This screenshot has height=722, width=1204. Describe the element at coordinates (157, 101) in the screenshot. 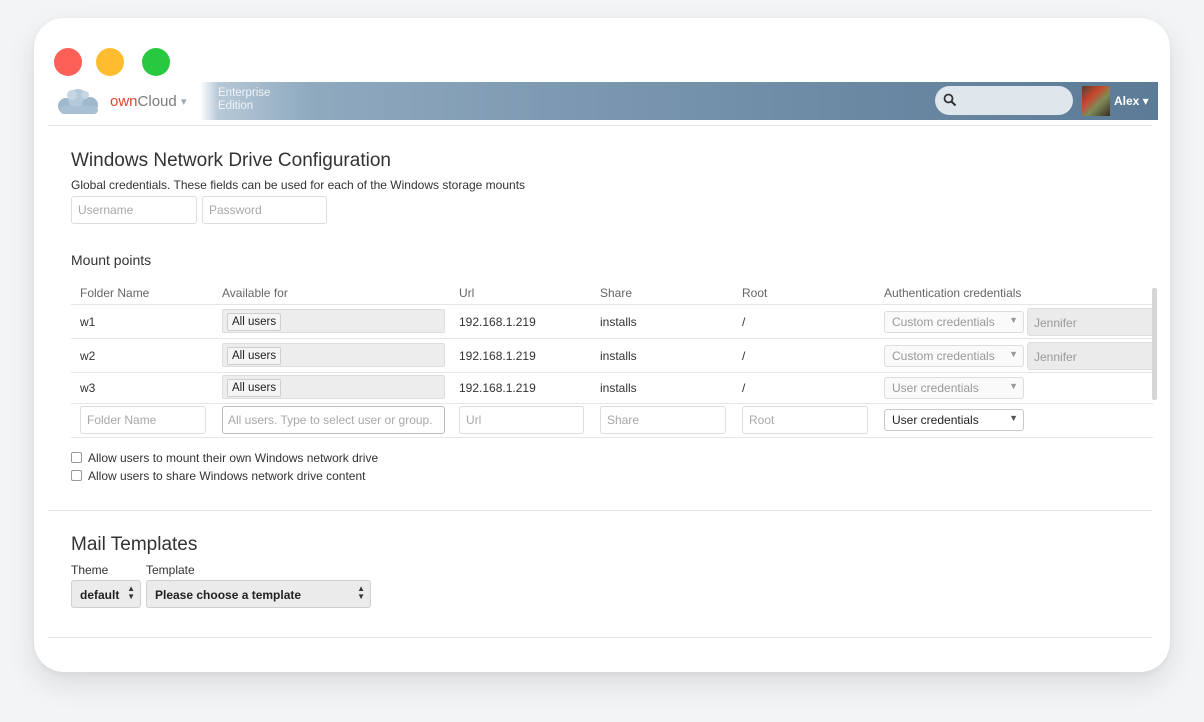

I see `brand-cloud-text: Cloud` at that location.